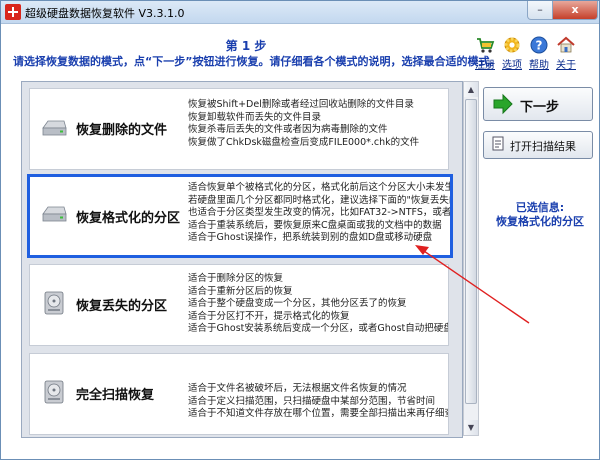  Describe the element at coordinates (472, 284) in the screenshot. I see `annotation-arrow-icon` at that location.